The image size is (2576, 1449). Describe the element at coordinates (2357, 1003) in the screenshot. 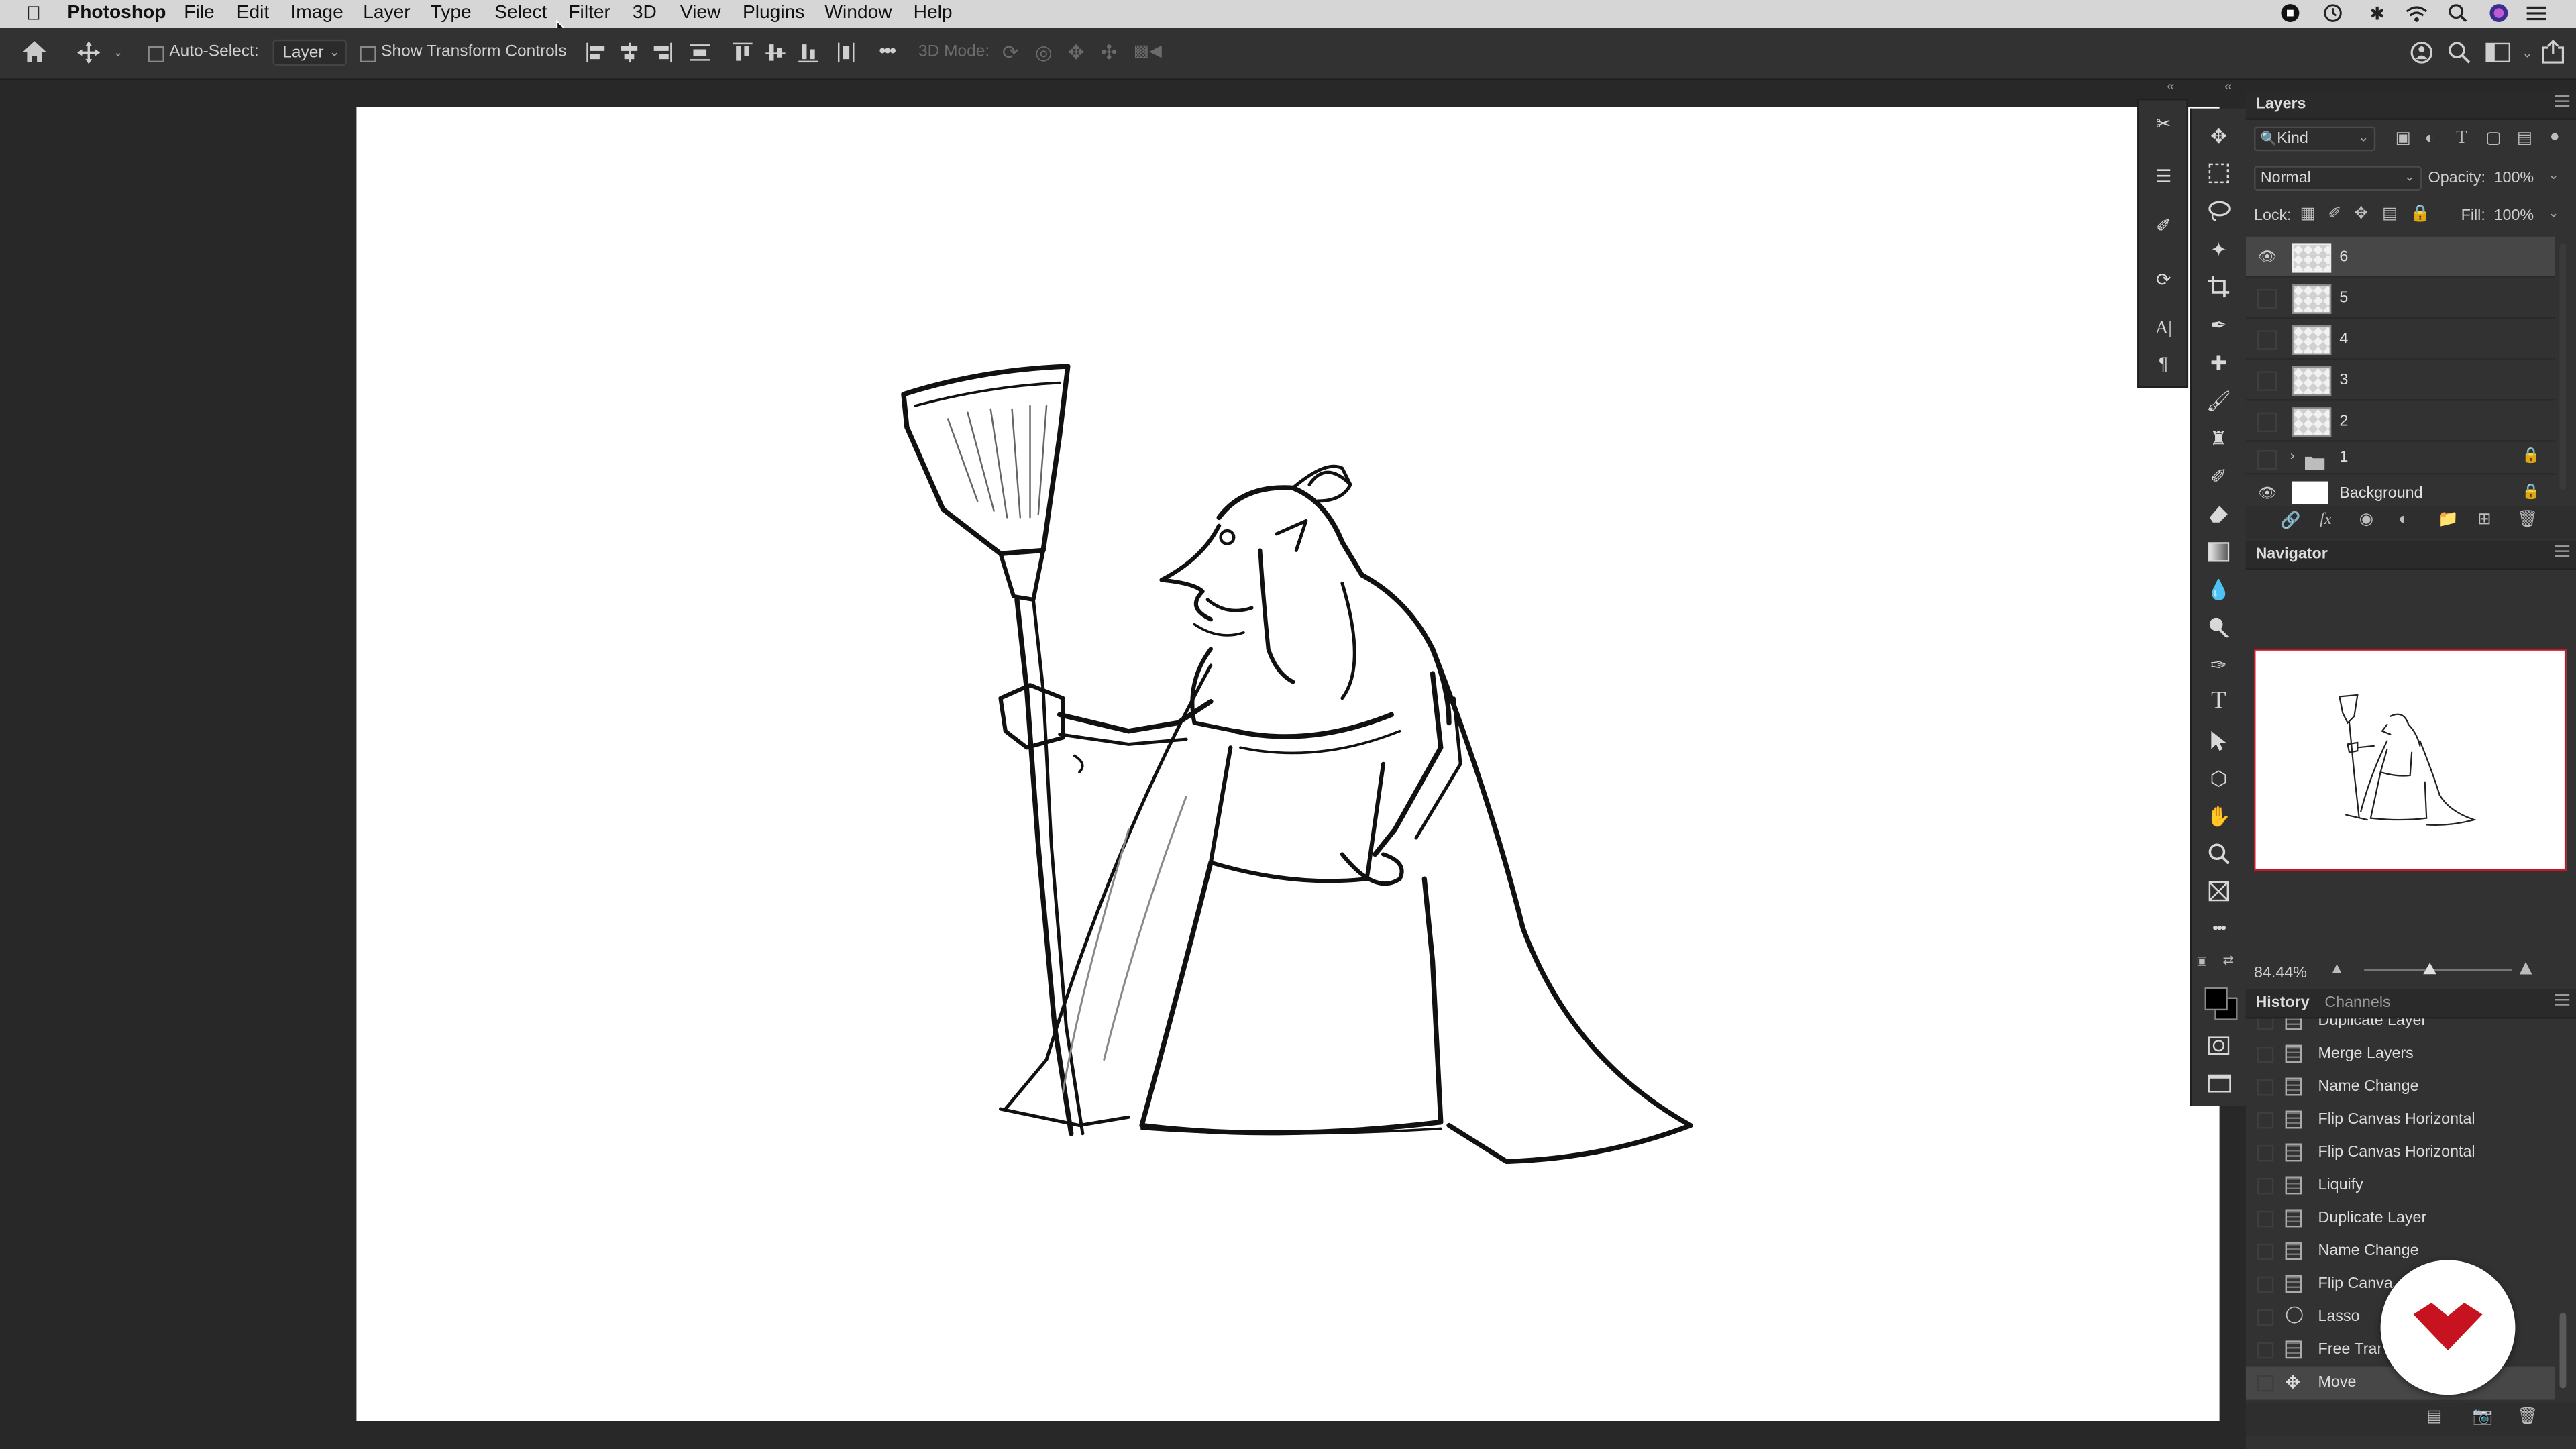

I see `tab-channels: Channels` at that location.